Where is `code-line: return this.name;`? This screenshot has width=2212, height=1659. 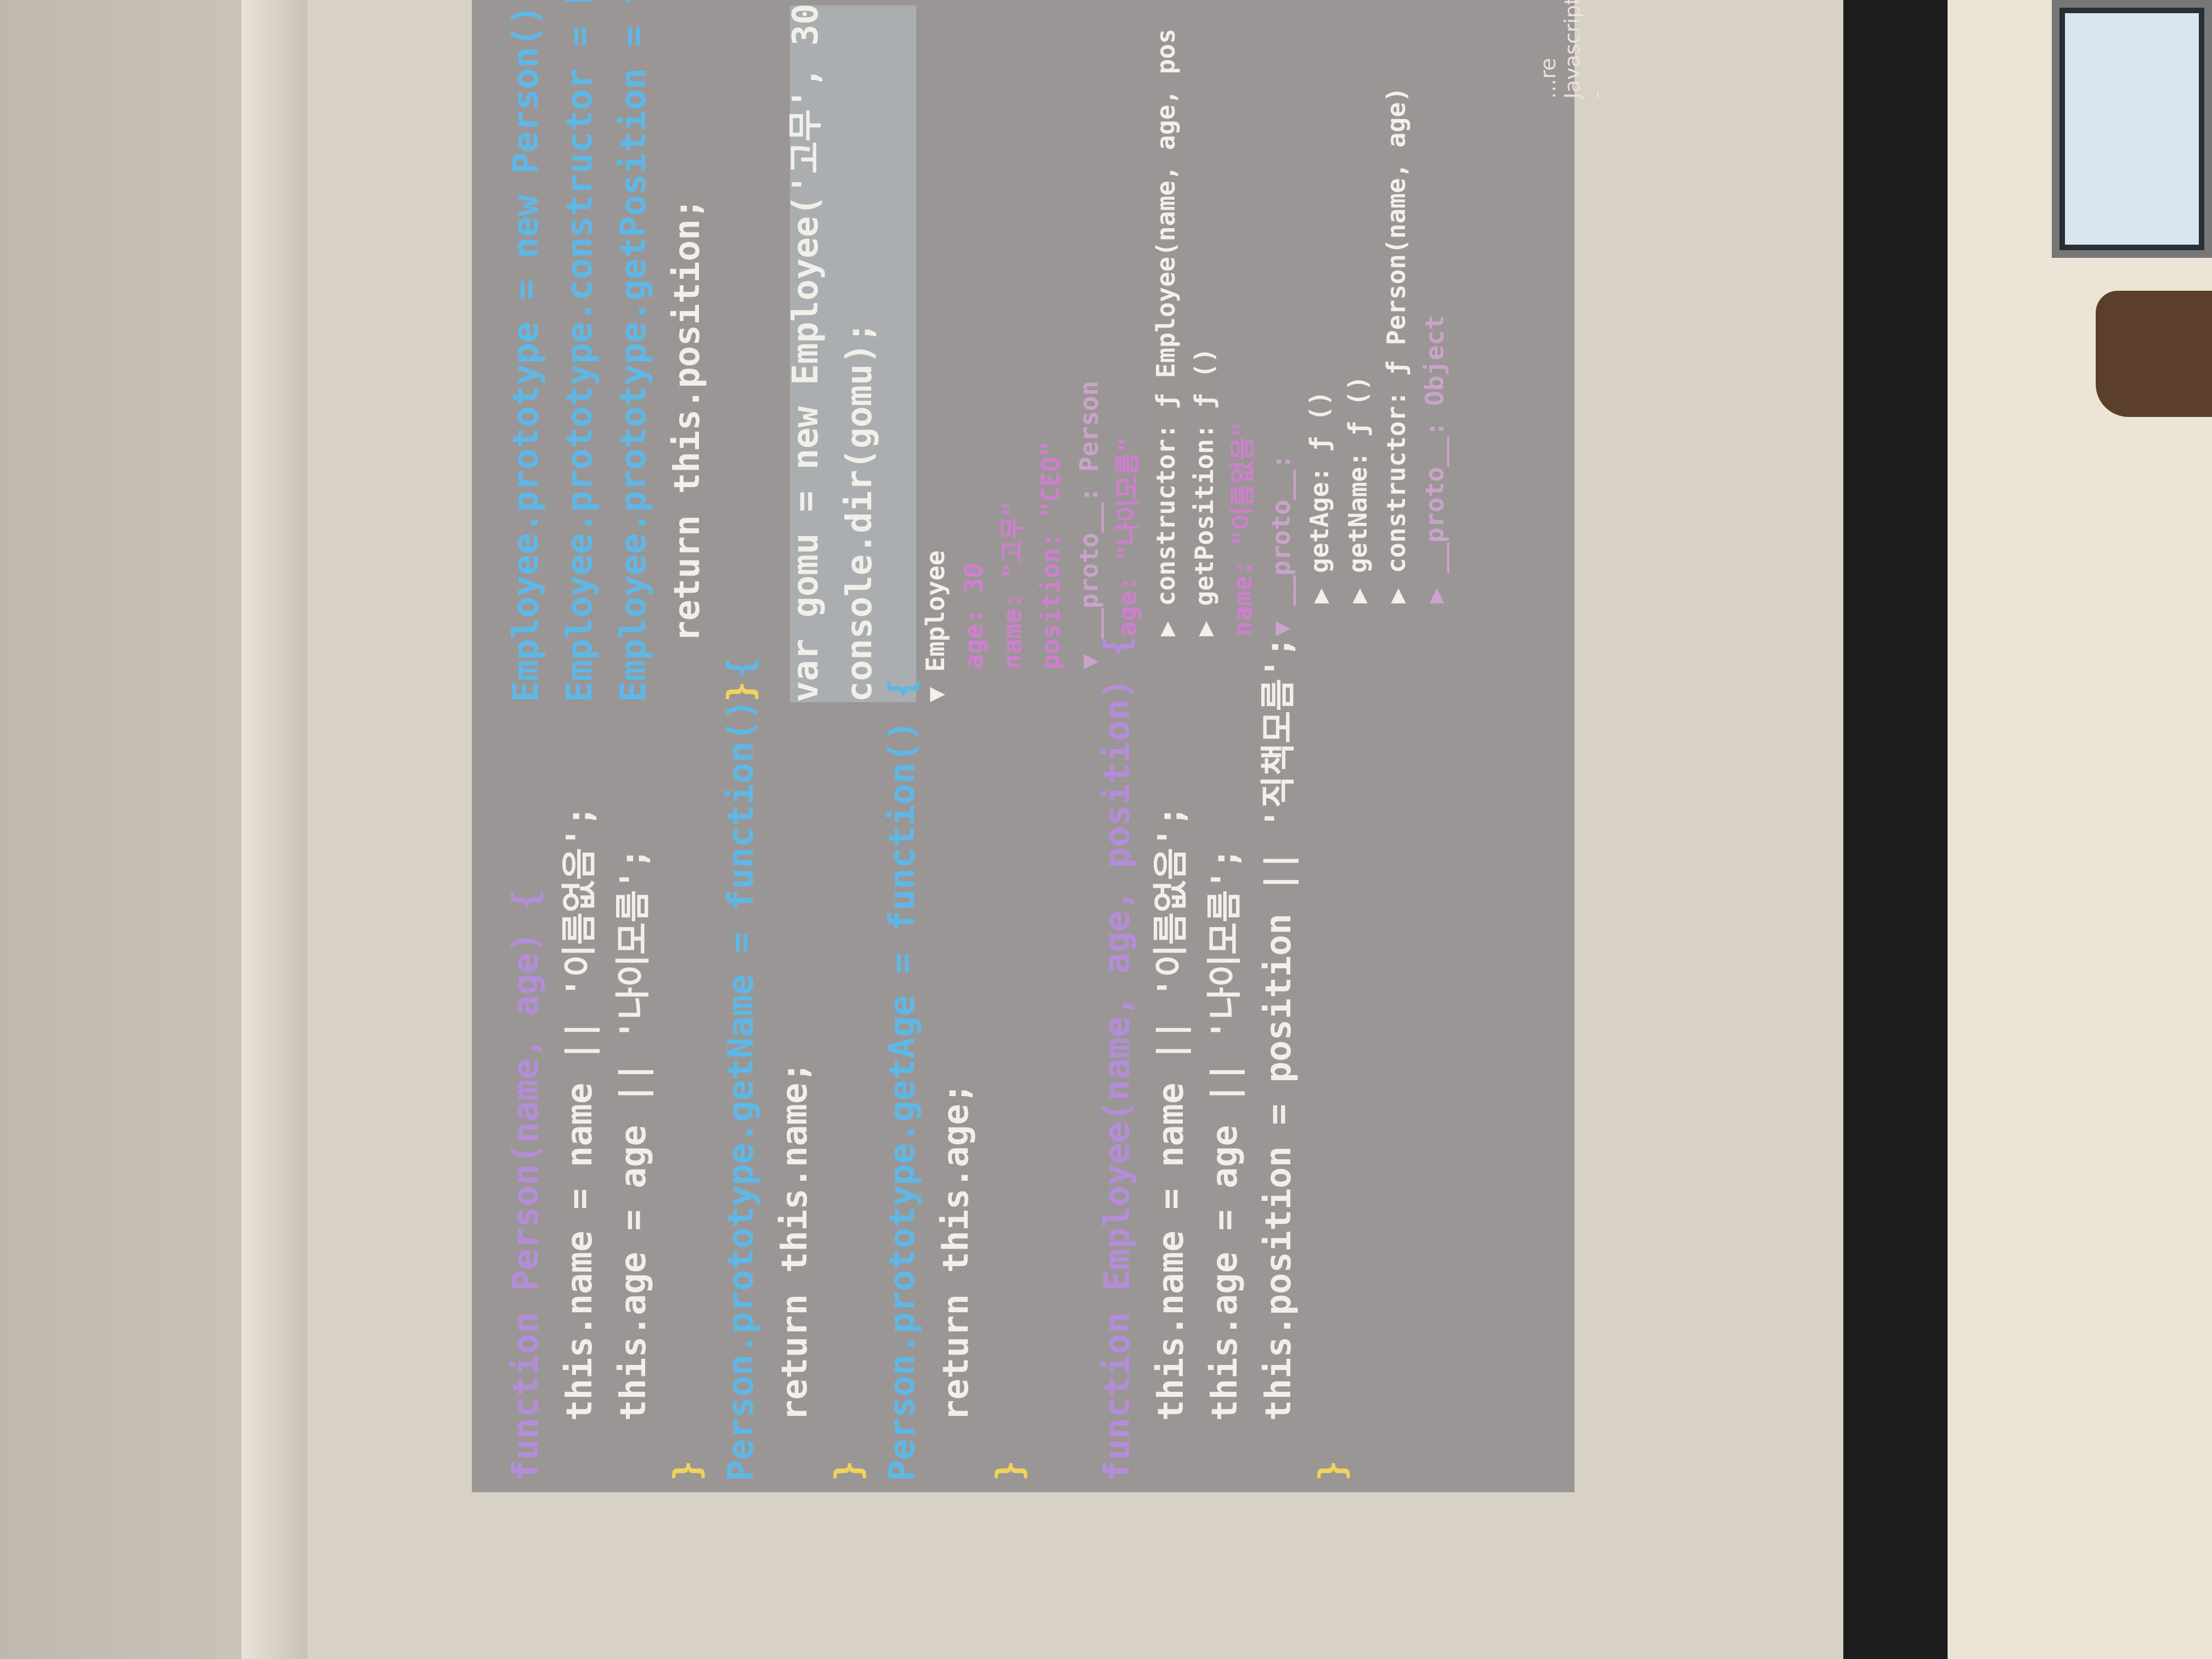
code-line: return this.name; is located at coordinates (795, 1241).